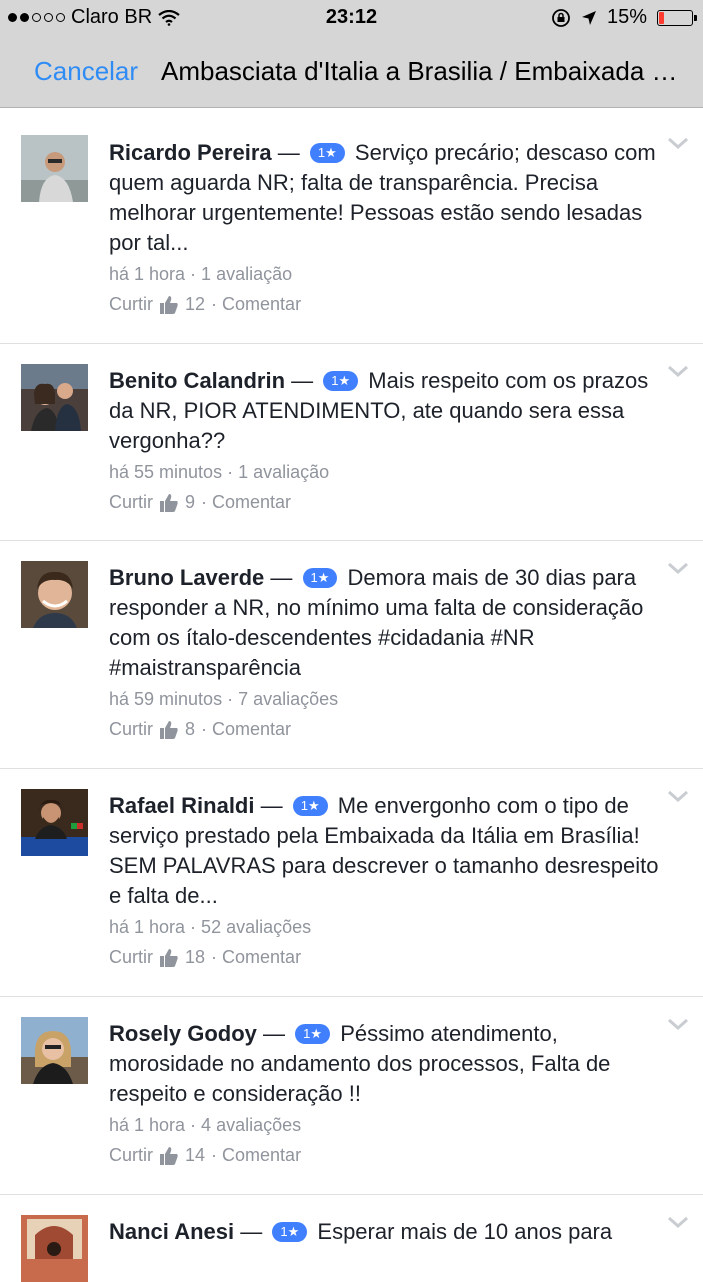  Describe the element at coordinates (181, 805) in the screenshot. I see `reviewer-name: Rafael Rinaldi` at that location.